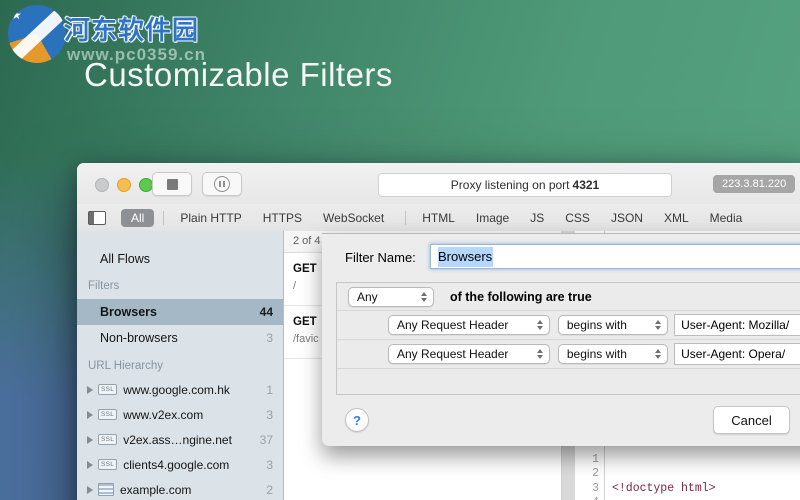 Image resolution: width=800 pixels, height=500 pixels. What do you see at coordinates (104, 286) in the screenshot?
I see `sidebar-section-filters: Filters` at bounding box center [104, 286].